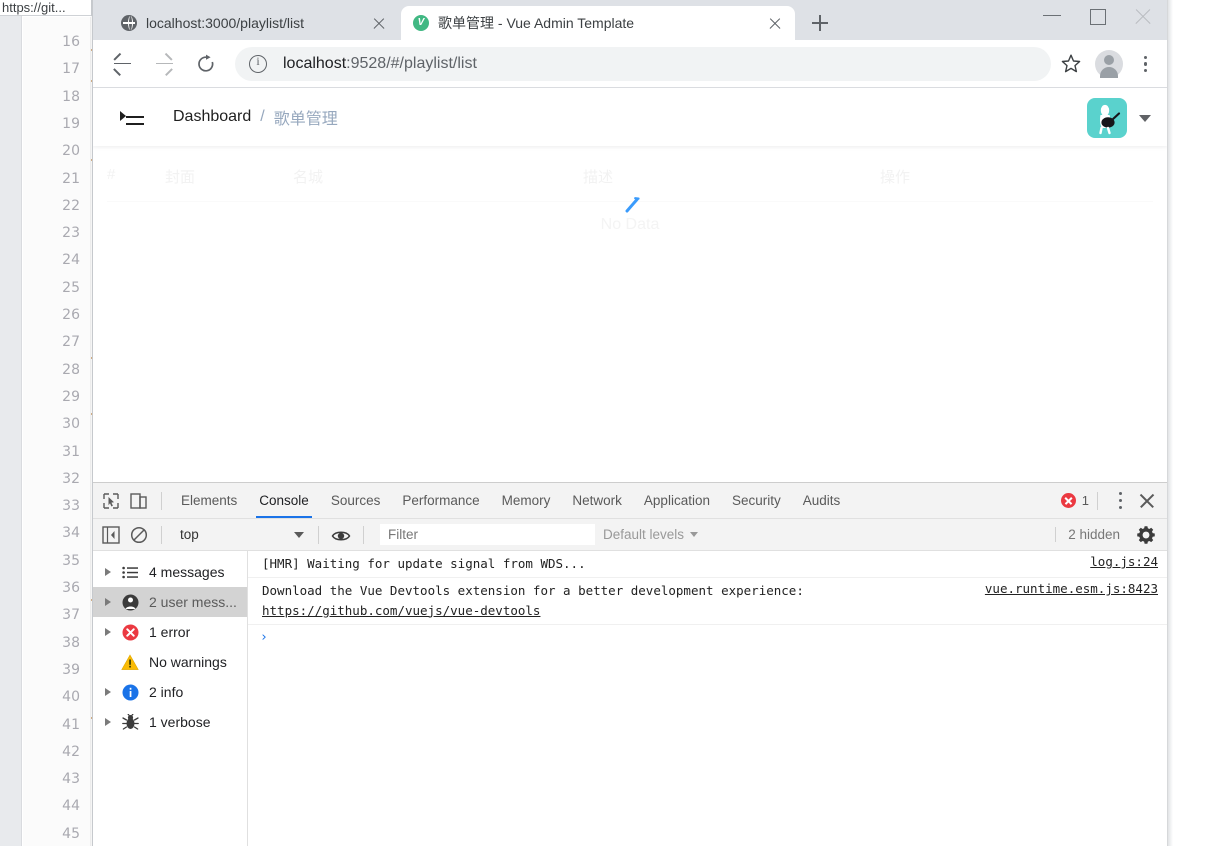  Describe the element at coordinates (71, 533) in the screenshot. I see `editor-line-number: 34` at that location.